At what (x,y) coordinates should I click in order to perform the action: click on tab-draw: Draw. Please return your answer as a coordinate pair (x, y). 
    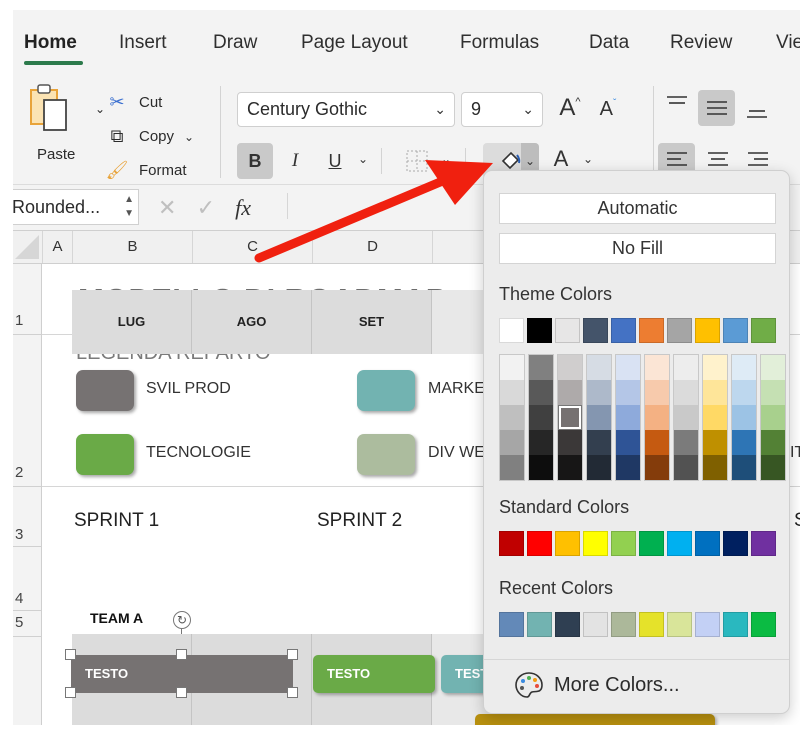
    Looking at the image, I should click on (235, 43).